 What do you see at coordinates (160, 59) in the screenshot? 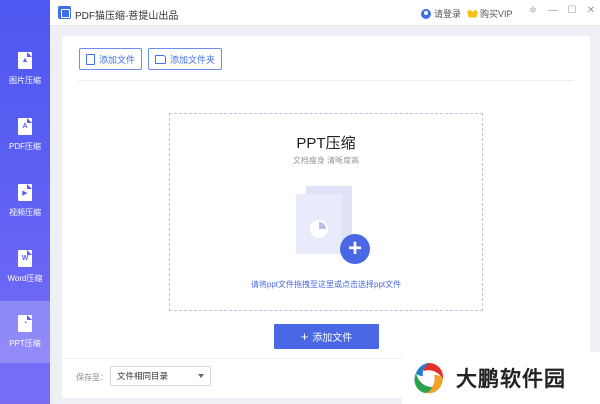
I see `folder-add-icon` at bounding box center [160, 59].